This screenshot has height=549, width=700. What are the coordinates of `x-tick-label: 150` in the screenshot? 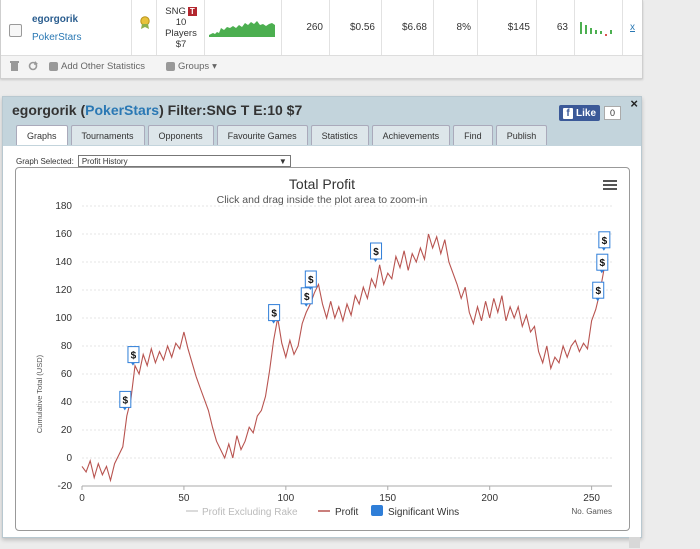 It's located at (387, 498).